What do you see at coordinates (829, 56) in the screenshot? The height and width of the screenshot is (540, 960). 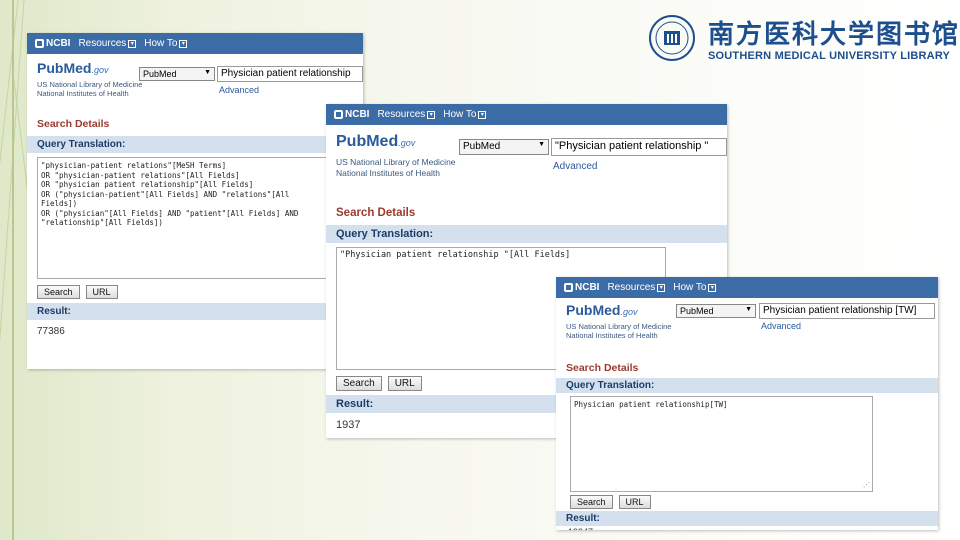 I see `library-name-en: SOUTHERN MEDICAL UNIVERSITY LIBRARY` at bounding box center [829, 56].